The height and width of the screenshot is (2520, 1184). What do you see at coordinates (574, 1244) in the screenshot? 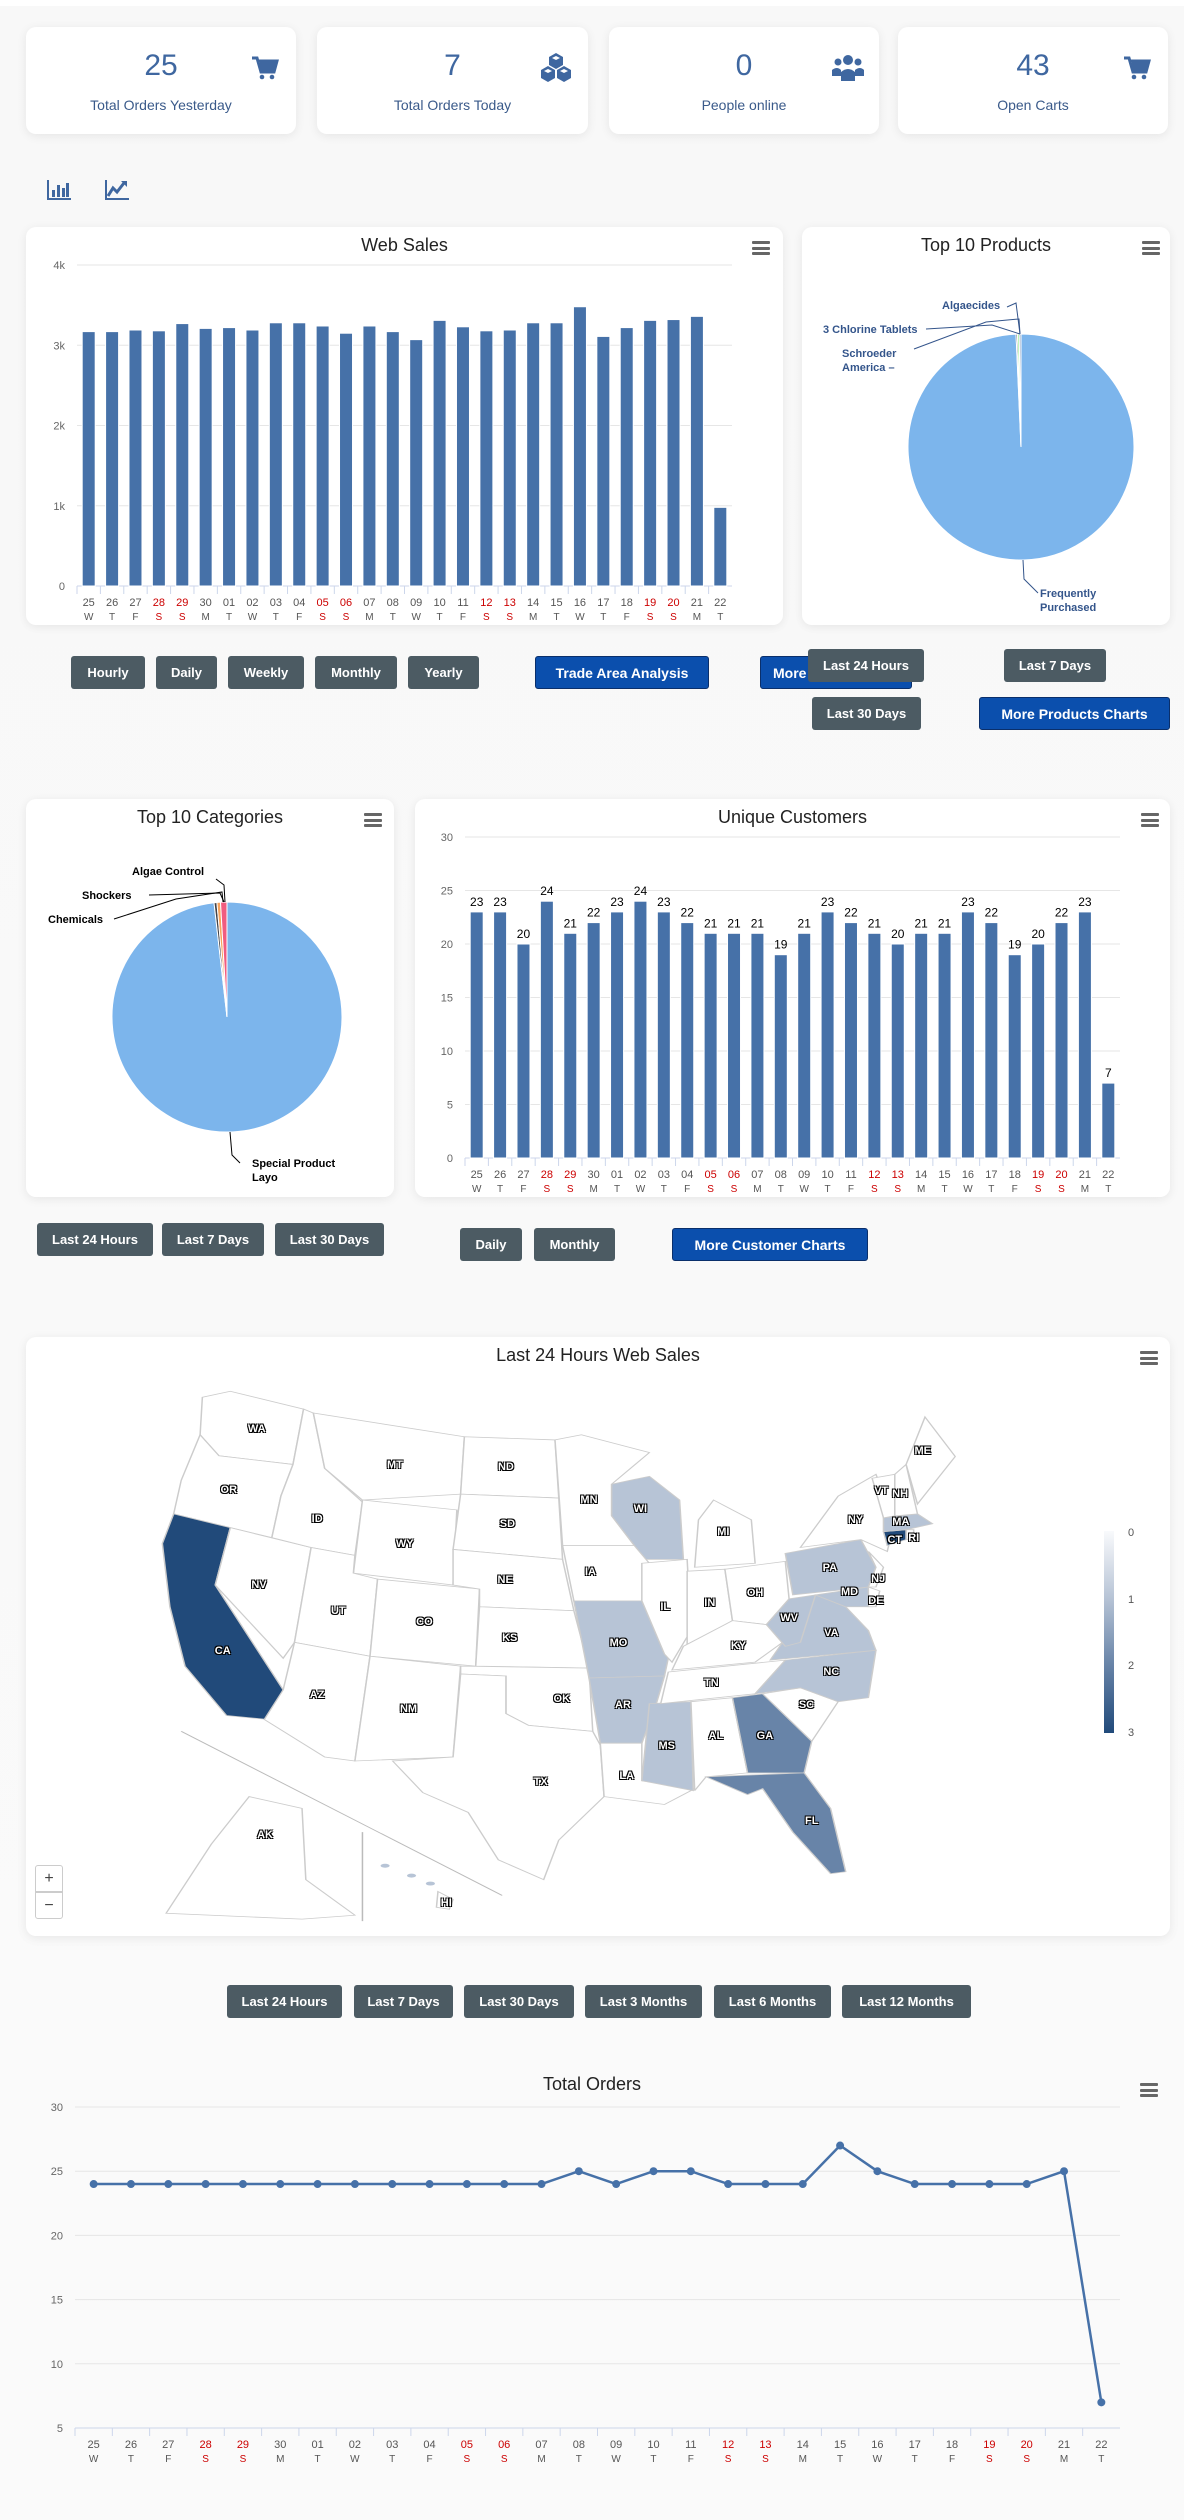
I see `customers-monthly-button: Monthly` at bounding box center [574, 1244].